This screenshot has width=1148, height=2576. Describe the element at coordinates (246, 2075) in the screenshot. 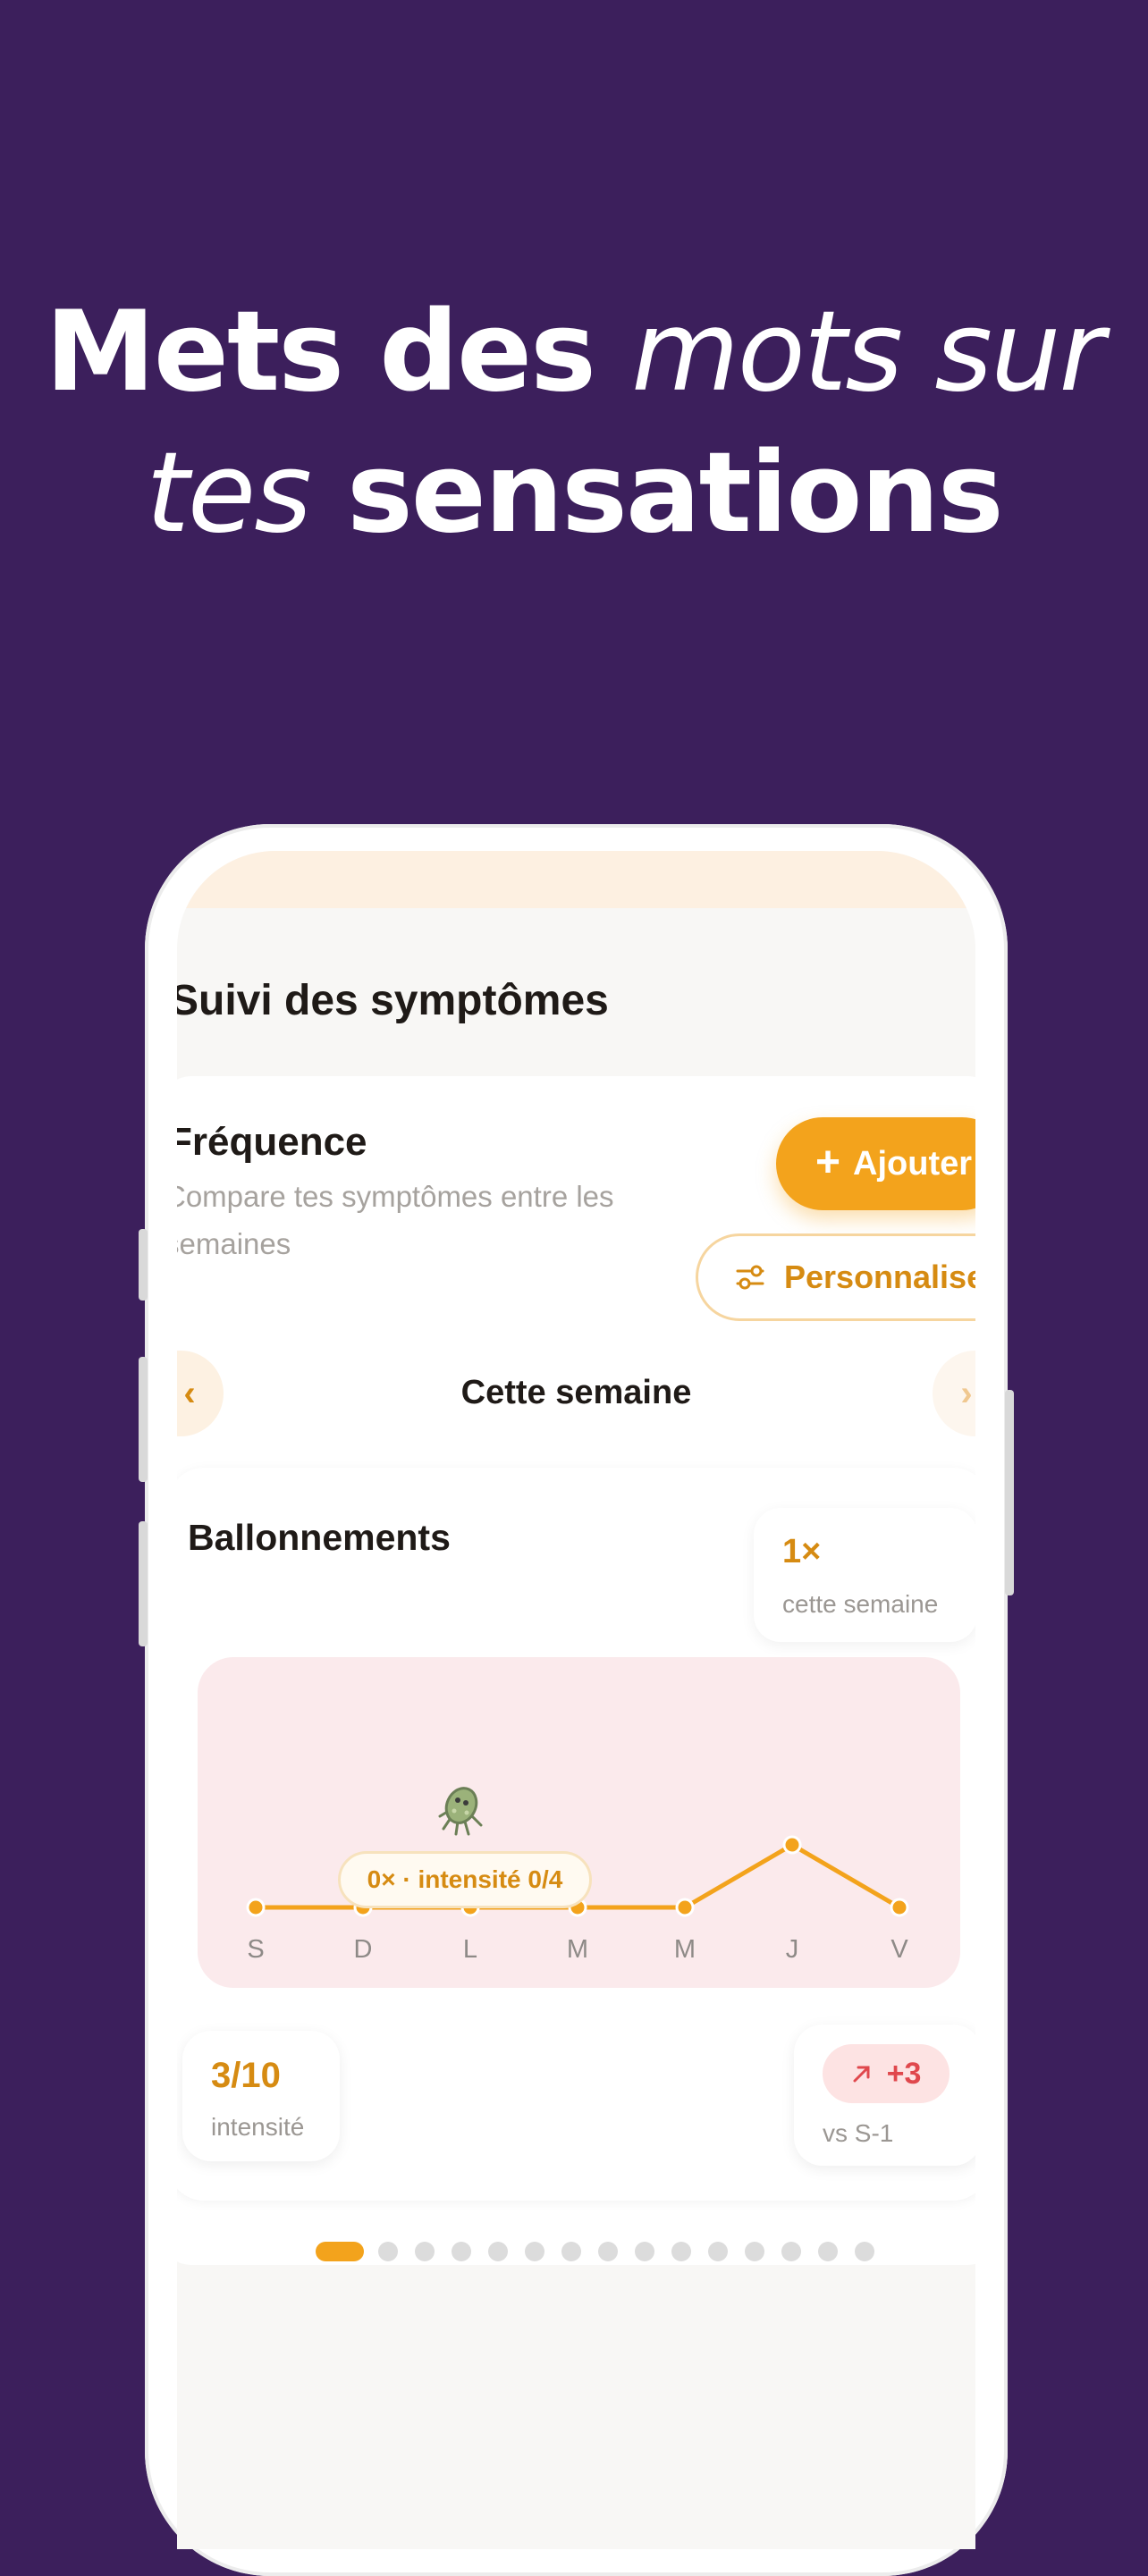

I see `intensity-value: 3/10` at that location.